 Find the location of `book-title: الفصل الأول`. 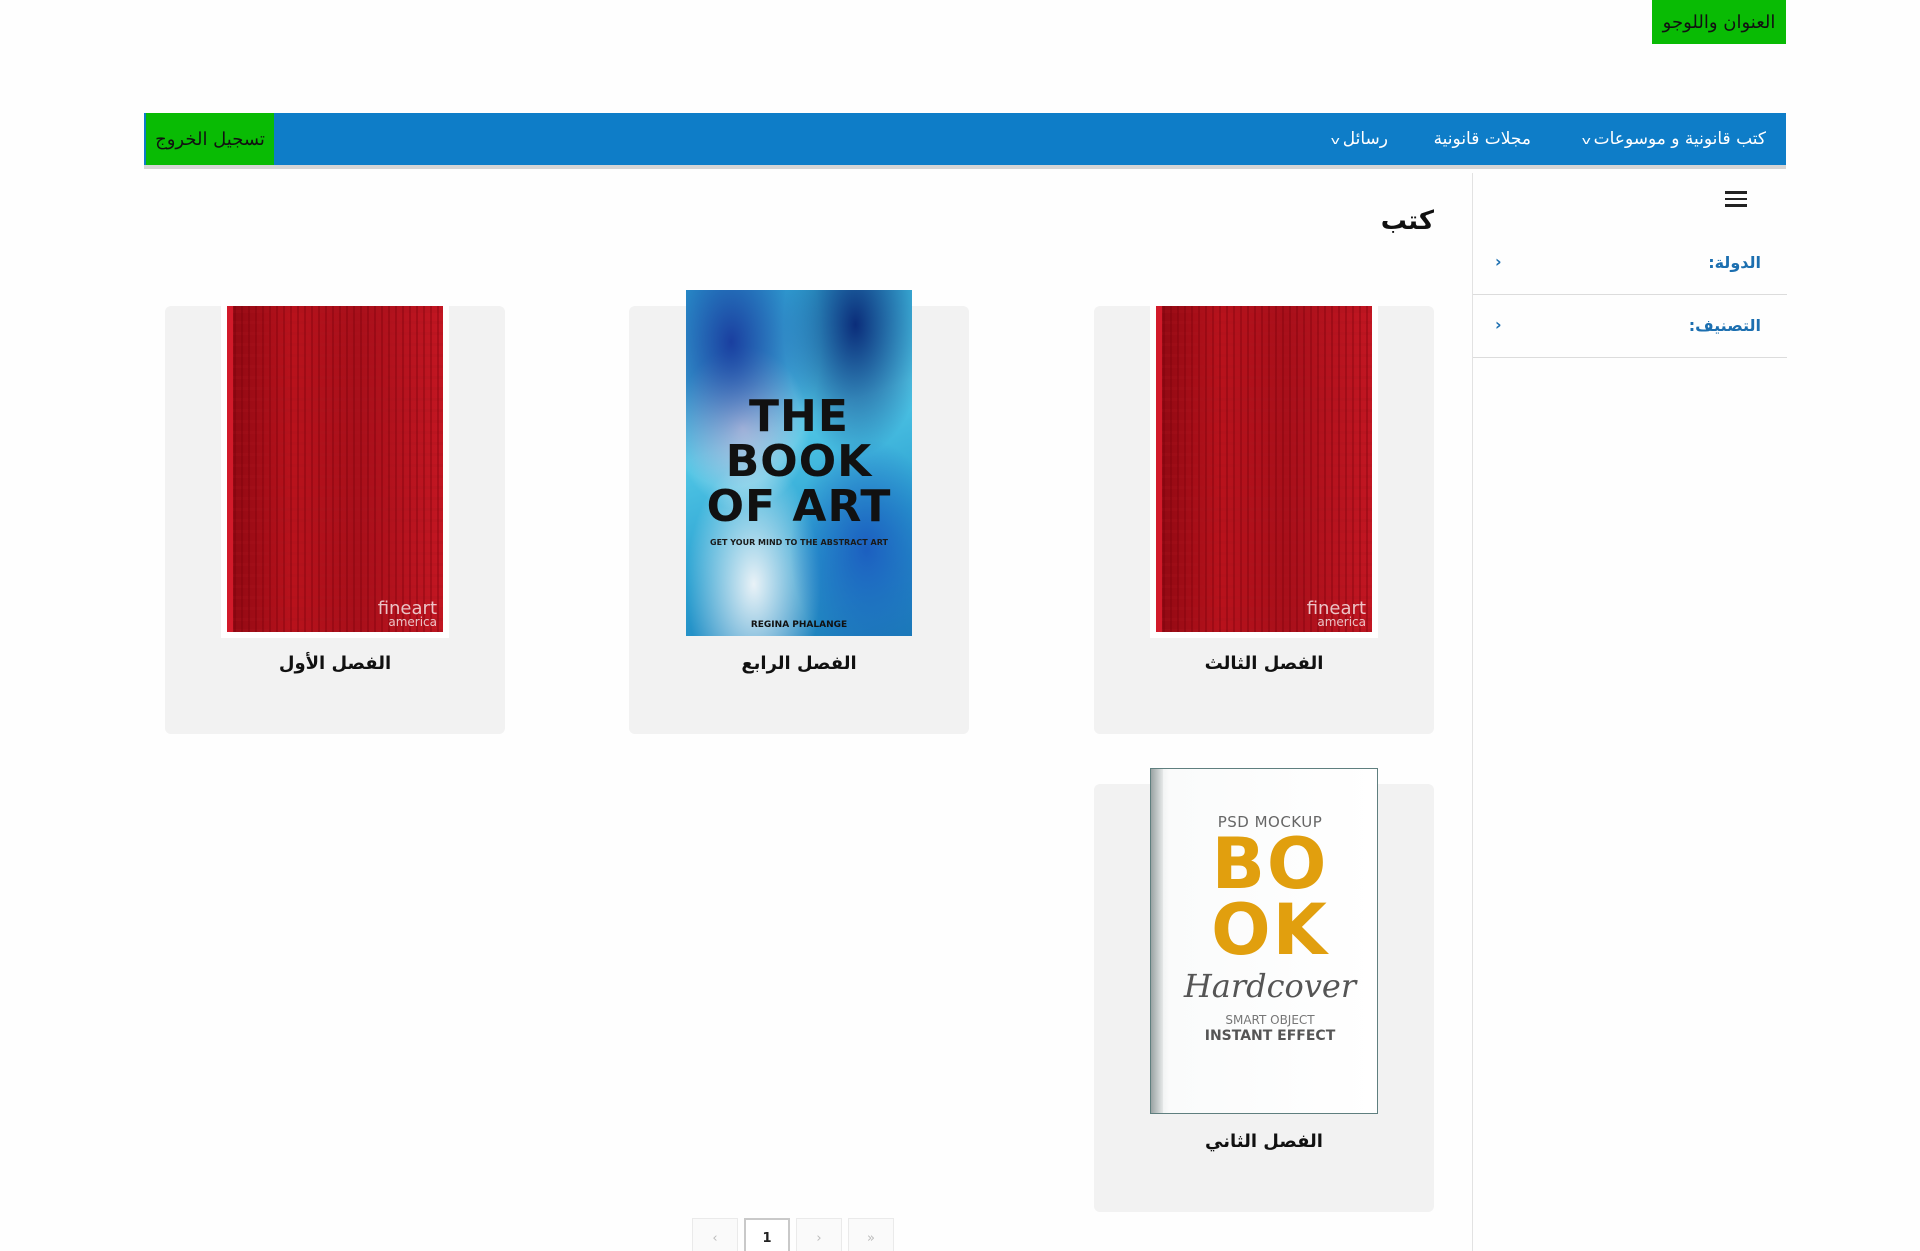

book-title: الفصل الأول is located at coordinates (335, 663).